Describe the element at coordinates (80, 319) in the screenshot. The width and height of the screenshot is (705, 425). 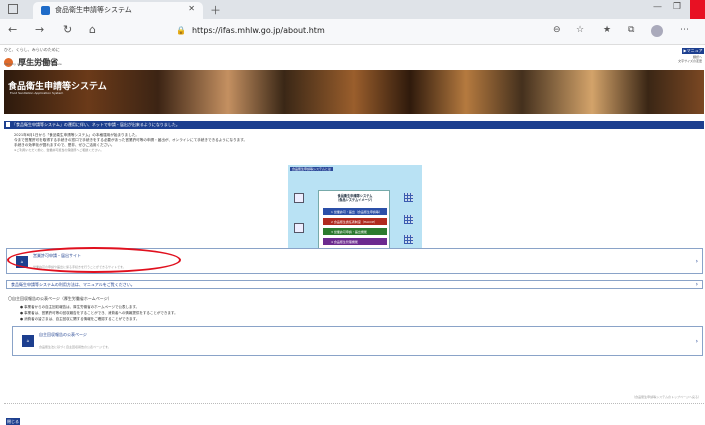
I see `recall-bullet: ● 消費者の皆さまは、自主回収に関する情報をご確認することができます。` at that location.